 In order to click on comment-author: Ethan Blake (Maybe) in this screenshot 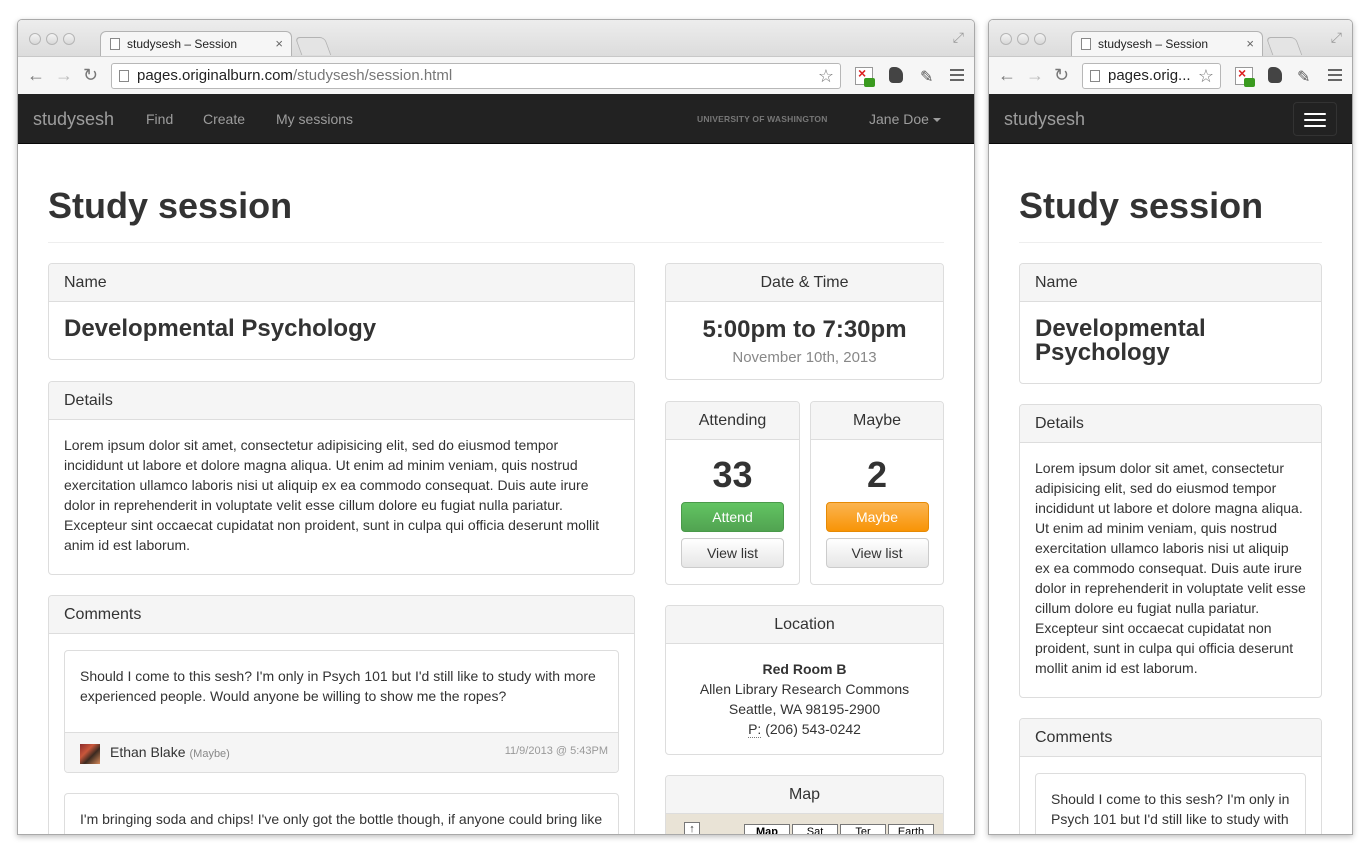, I will do `click(170, 752)`.